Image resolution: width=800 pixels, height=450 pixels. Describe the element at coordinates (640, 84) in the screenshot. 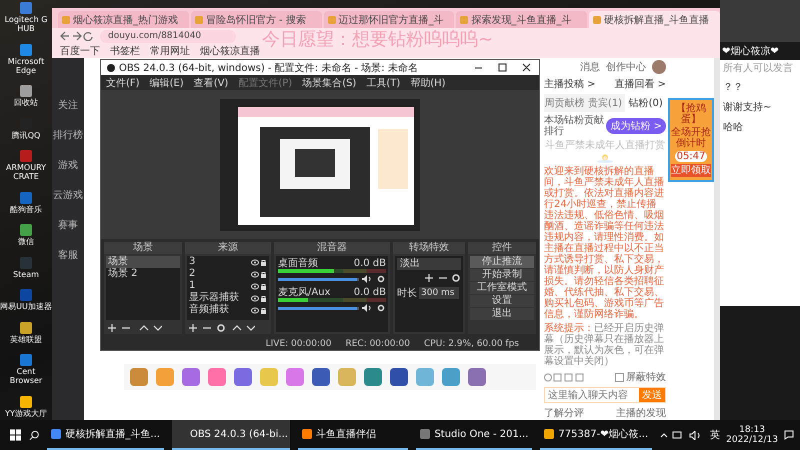

I see `room-link: 直播回看 >` at that location.